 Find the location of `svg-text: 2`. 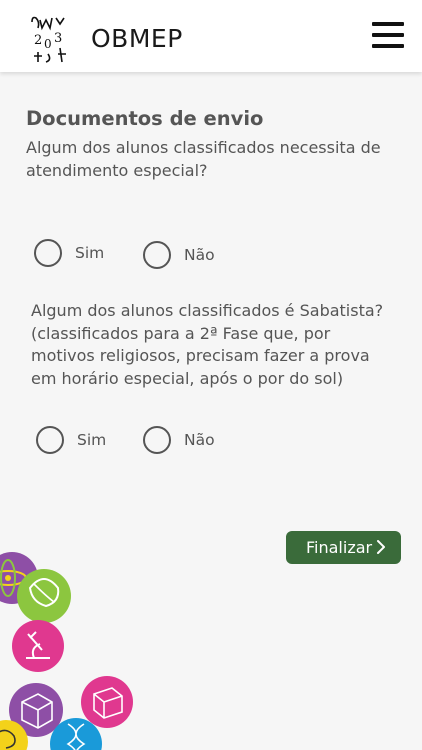

svg-text: 2 is located at coordinates (38, 40).